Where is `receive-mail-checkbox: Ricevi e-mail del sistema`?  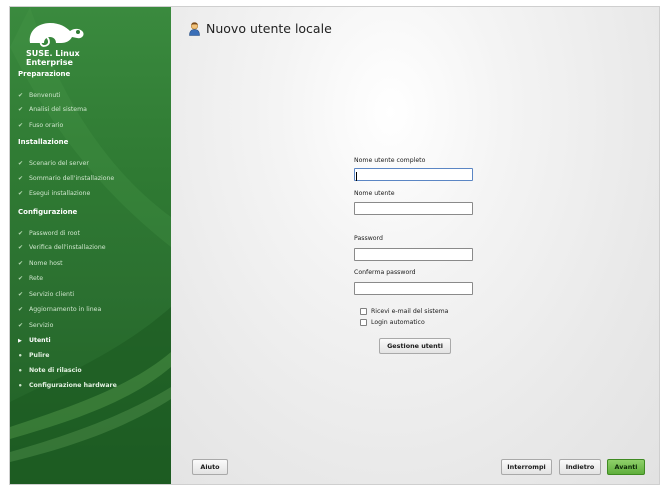
receive-mail-checkbox: Ricevi e-mail del sistema is located at coordinates (404, 311).